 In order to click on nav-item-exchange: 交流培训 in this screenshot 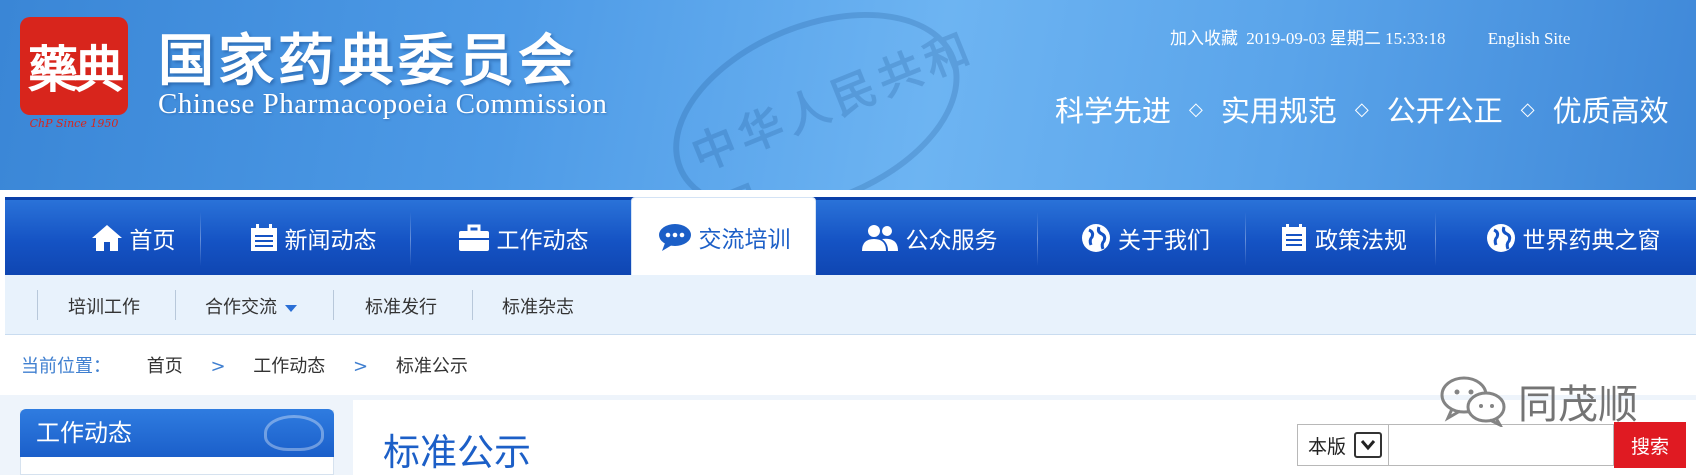, I will do `click(723, 236)`.